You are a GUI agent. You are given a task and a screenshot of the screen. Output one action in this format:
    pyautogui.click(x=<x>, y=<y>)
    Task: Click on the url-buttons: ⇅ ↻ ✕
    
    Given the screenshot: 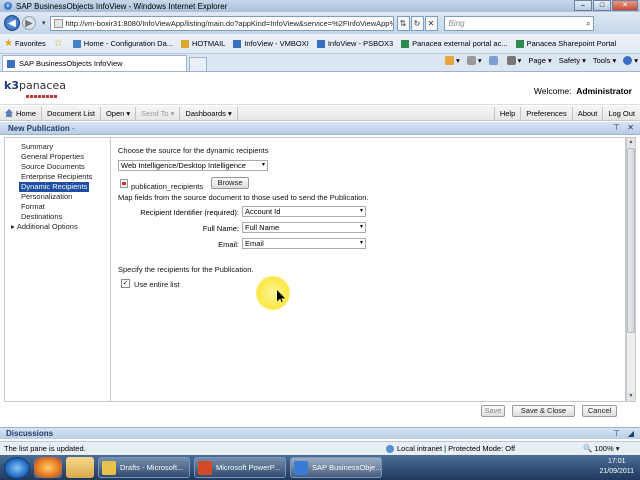 What is the action you would take?
    pyautogui.click(x=417, y=23)
    